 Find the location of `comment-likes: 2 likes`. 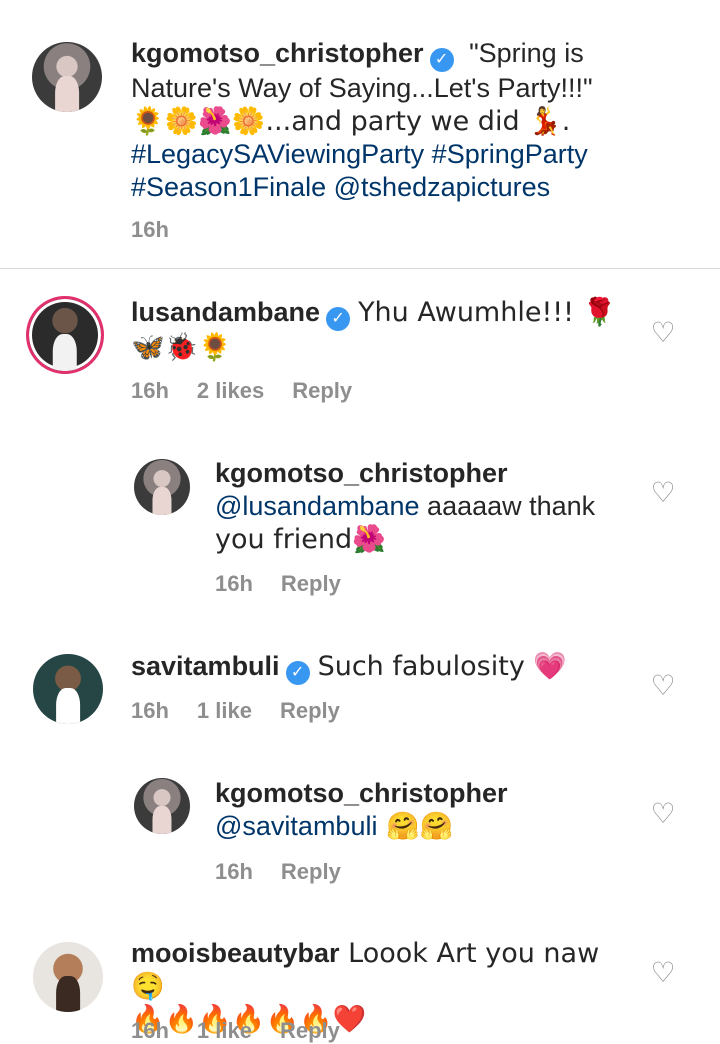

comment-likes: 2 likes is located at coordinates (230, 390).